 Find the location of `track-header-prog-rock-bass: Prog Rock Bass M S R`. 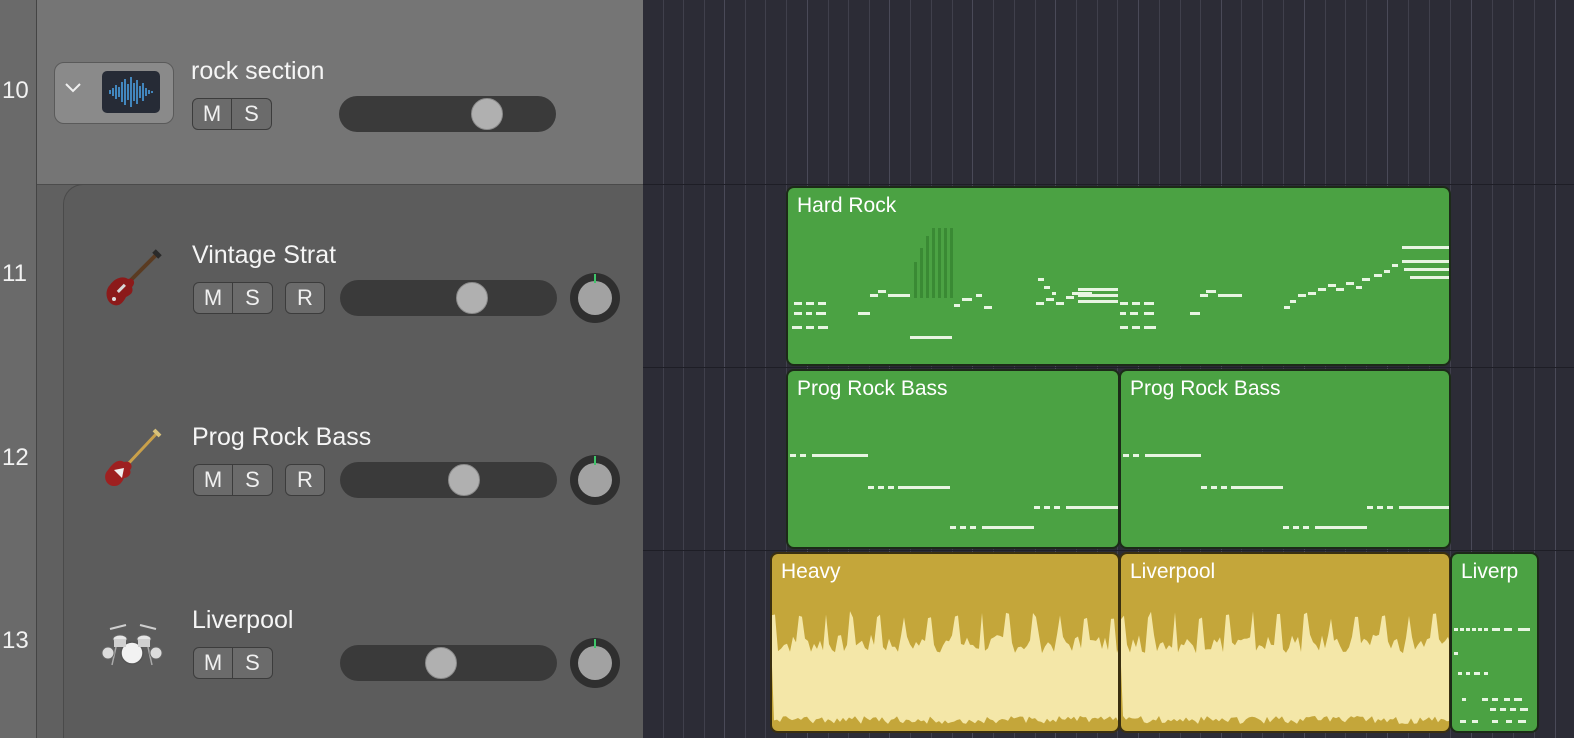

track-header-prog-rock-bass: Prog Rock Bass M S R is located at coordinates (353, 460).